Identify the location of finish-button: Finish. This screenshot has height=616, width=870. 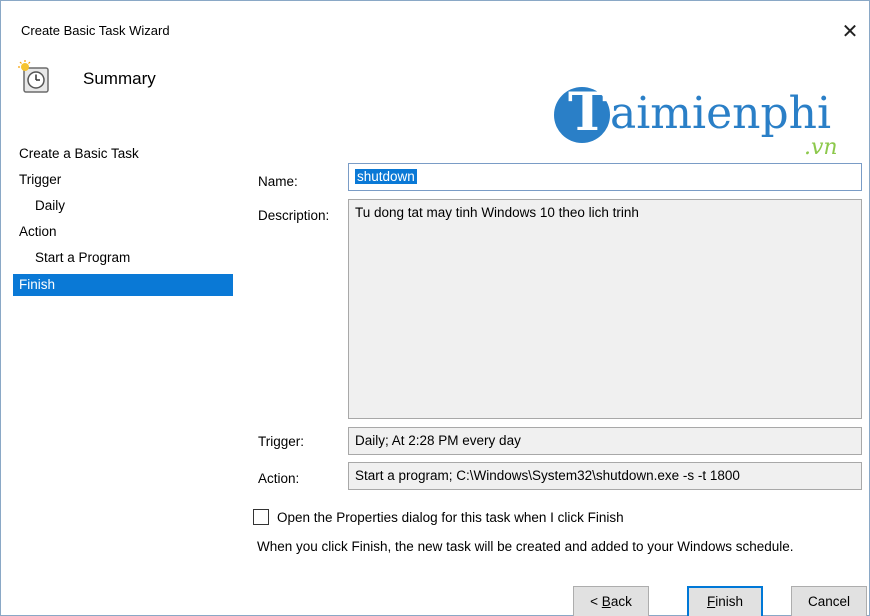
(725, 601).